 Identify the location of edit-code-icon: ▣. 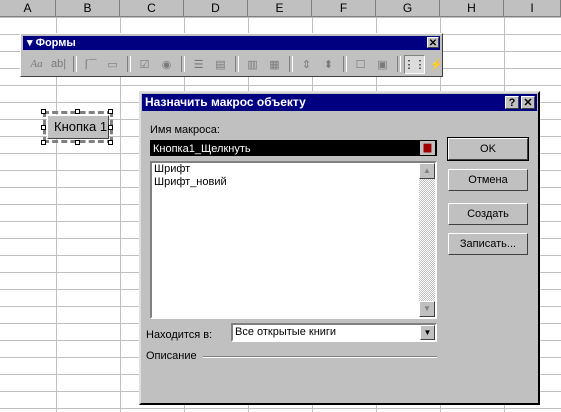
(382, 64).